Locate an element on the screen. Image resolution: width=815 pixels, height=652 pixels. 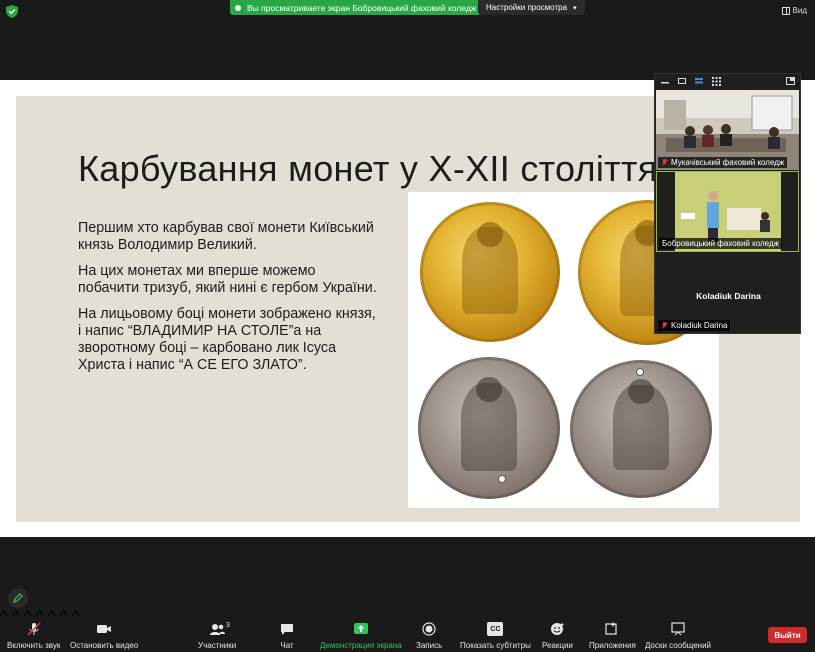
unmute-button: Включить звук is located at coordinates (33, 636).